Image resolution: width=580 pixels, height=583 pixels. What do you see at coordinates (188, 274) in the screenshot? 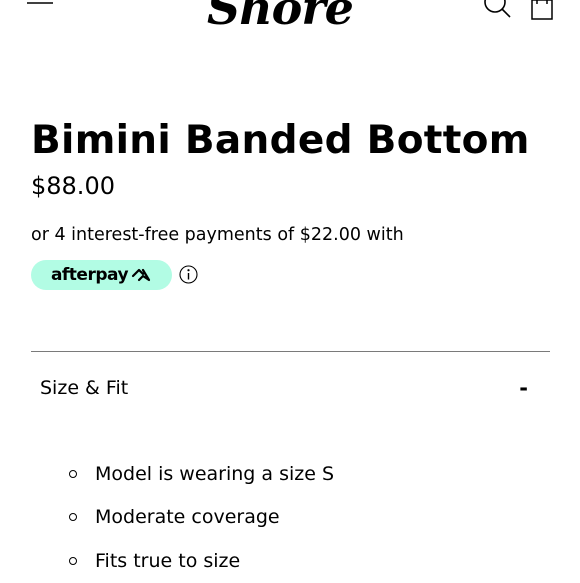
I see `info-icon` at bounding box center [188, 274].